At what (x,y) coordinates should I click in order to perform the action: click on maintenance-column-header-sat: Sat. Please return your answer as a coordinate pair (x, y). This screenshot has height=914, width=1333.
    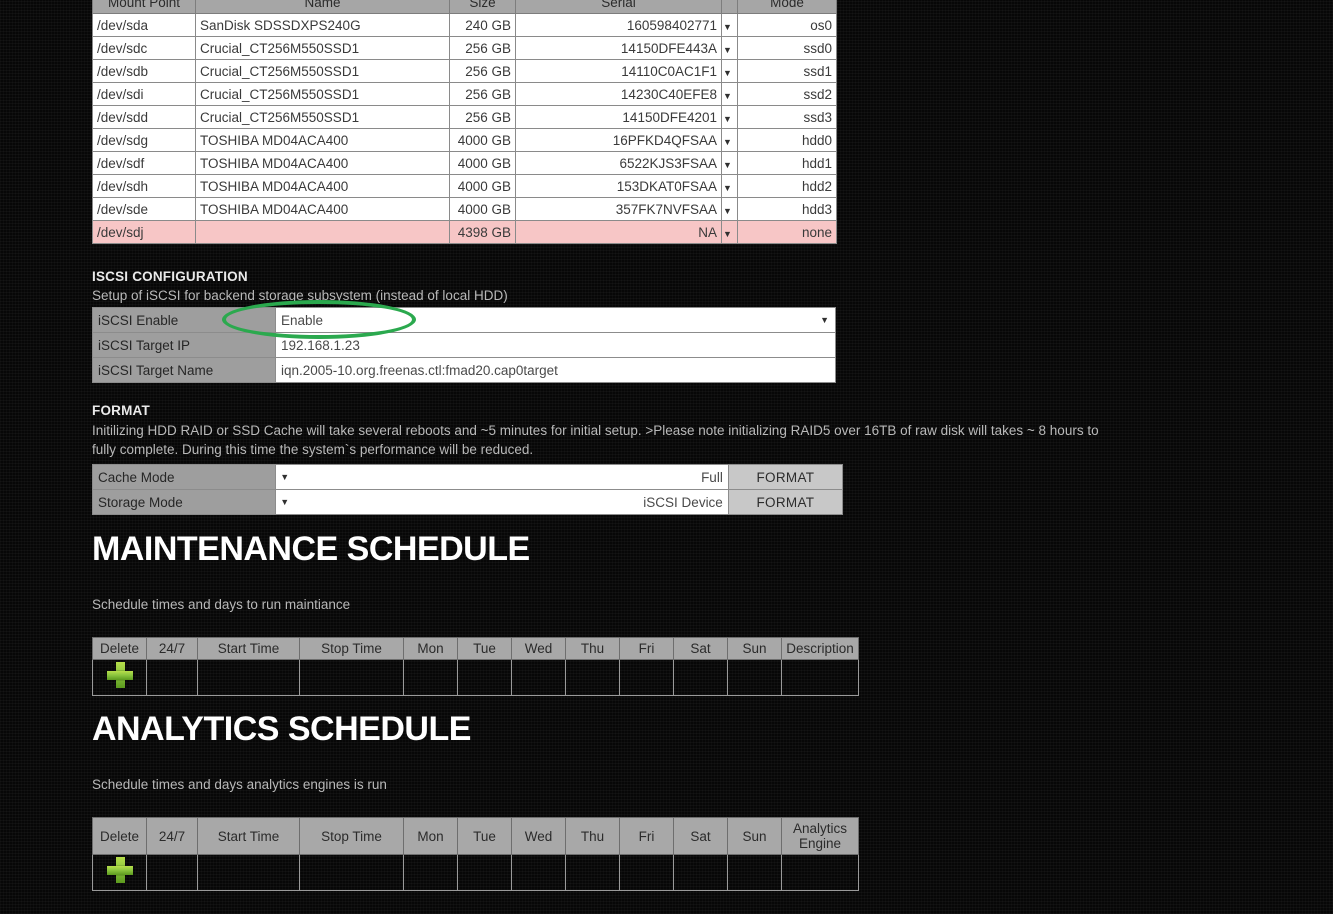
    Looking at the image, I should click on (700, 648).